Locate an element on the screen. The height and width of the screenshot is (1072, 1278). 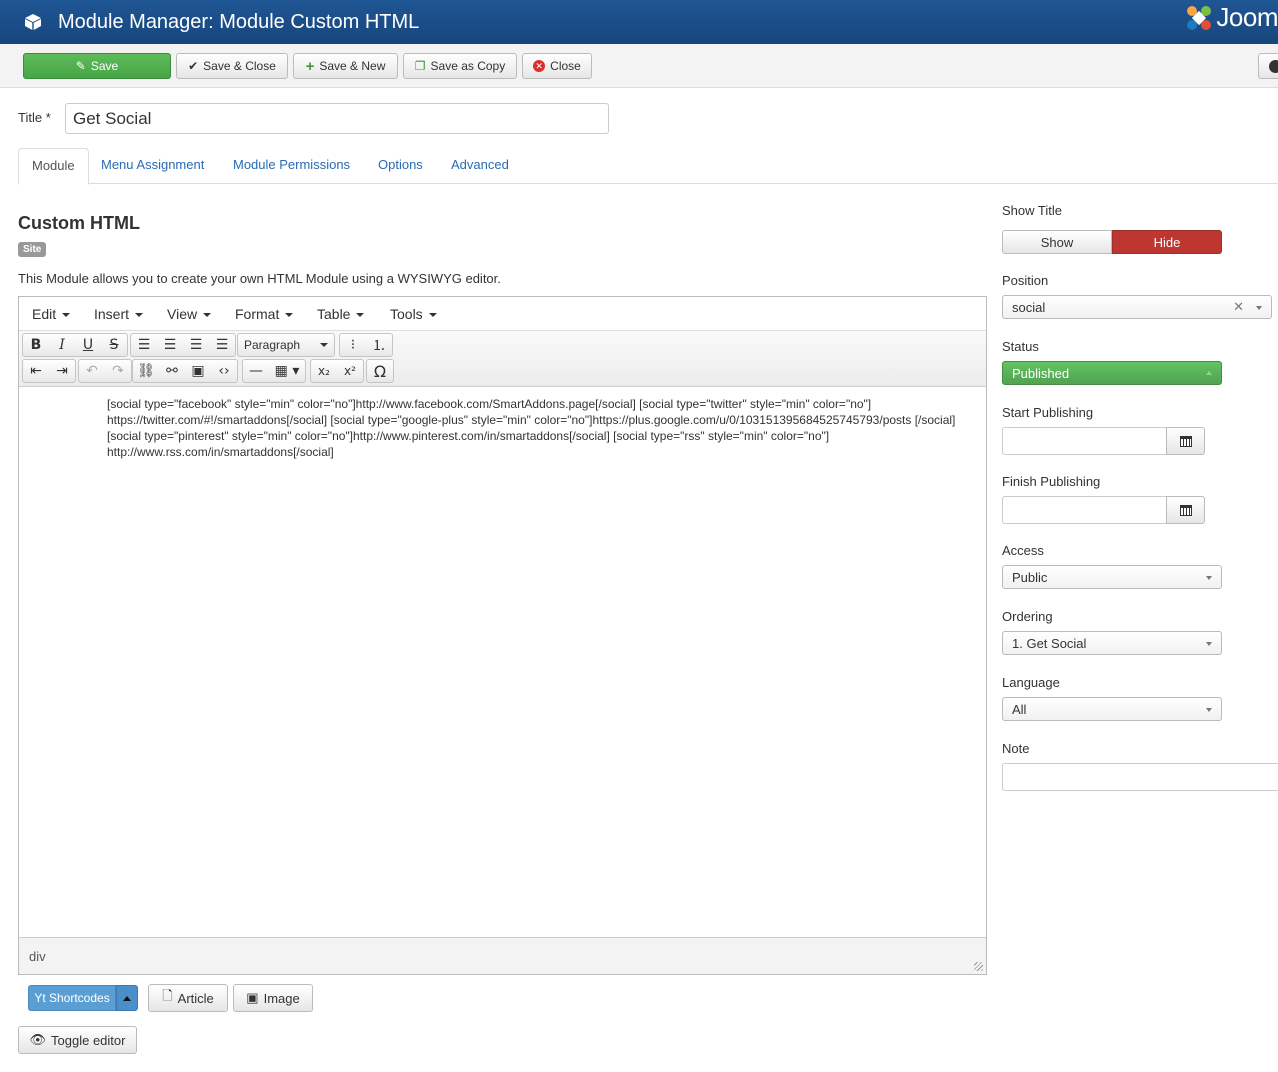
language-select: All is located at coordinates (1112, 709).